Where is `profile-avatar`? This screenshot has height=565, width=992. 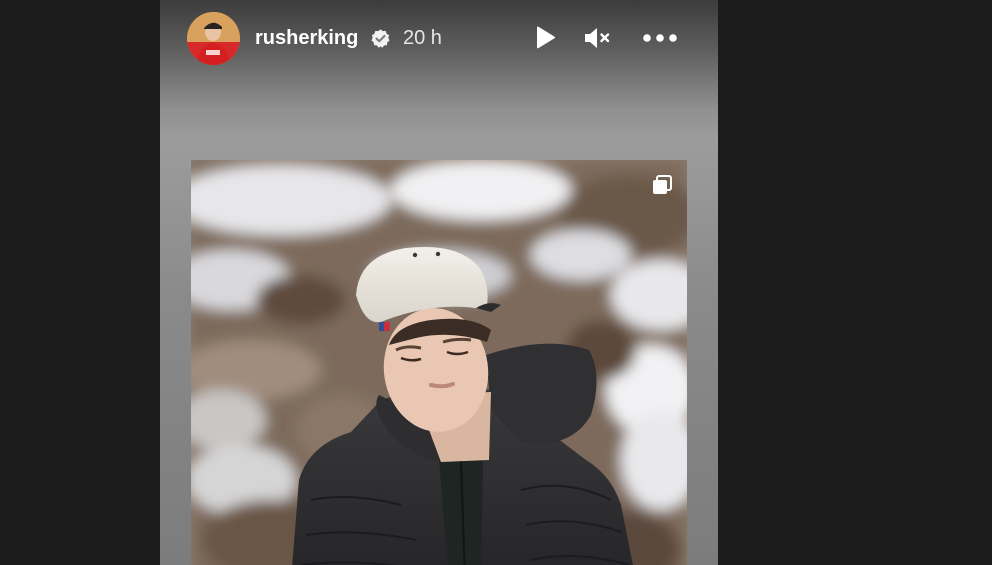 profile-avatar is located at coordinates (213, 38).